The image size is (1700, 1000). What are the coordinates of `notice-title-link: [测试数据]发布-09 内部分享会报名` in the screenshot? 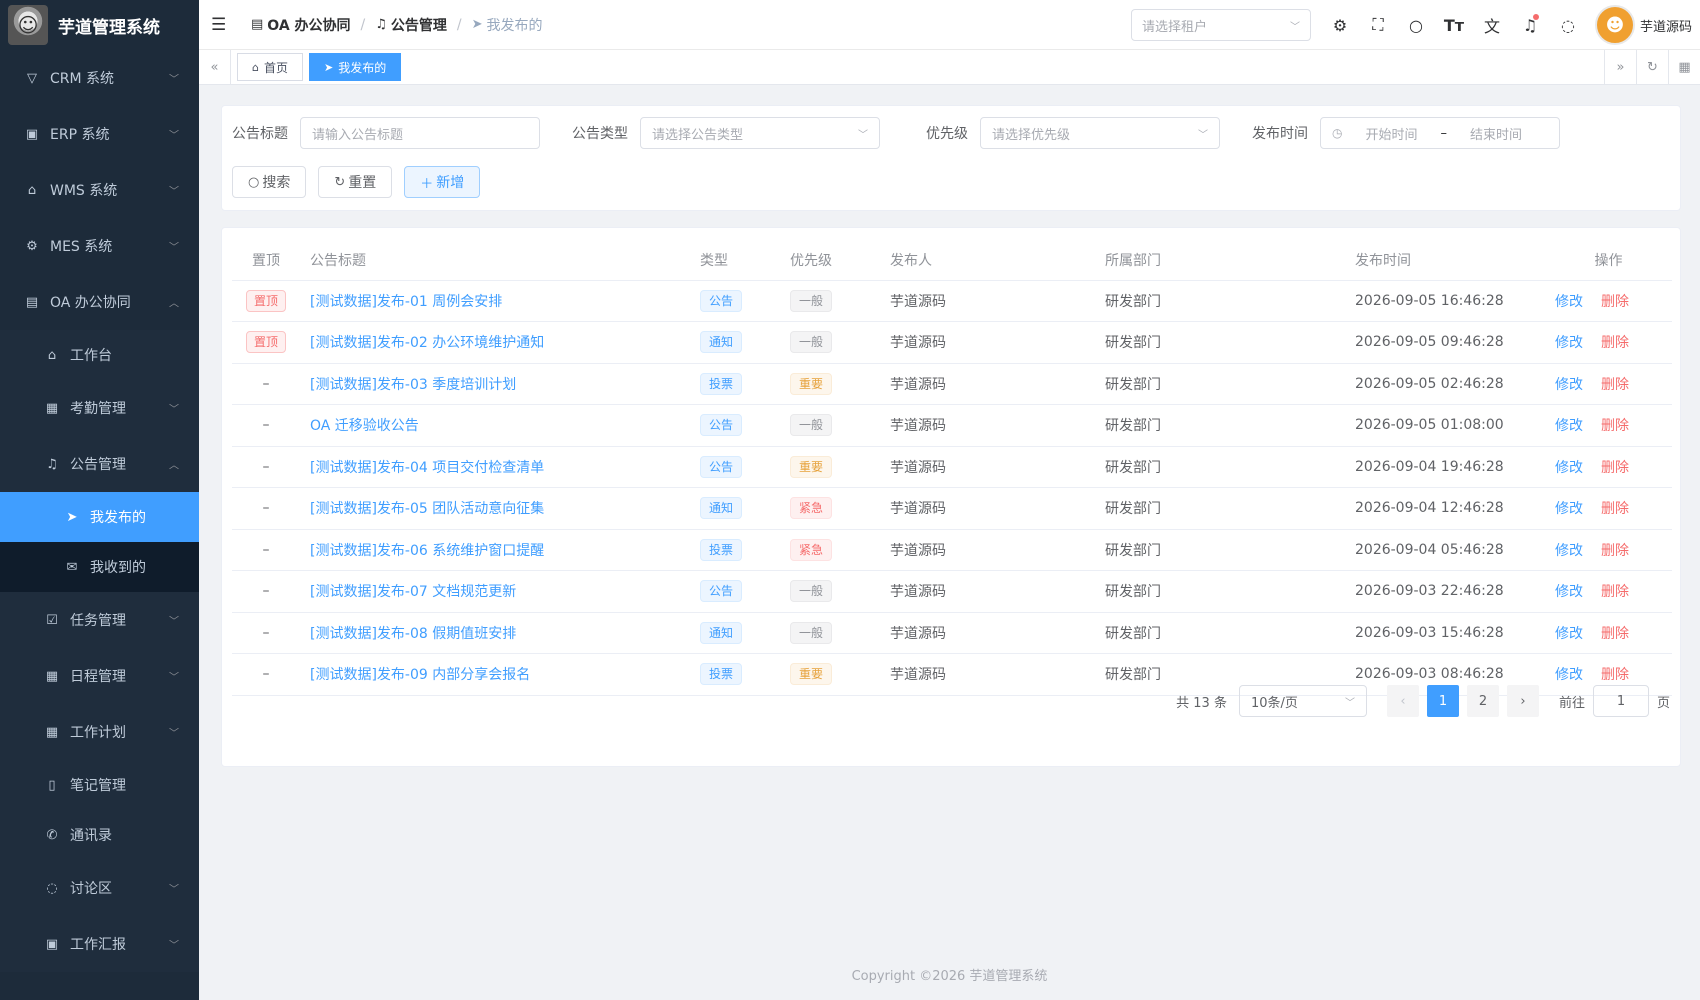 It's located at (420, 675).